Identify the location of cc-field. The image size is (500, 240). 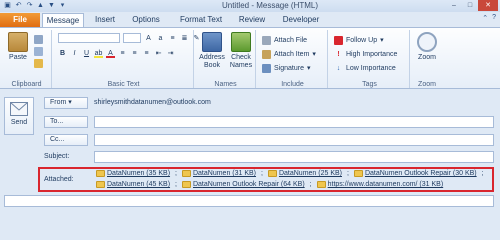
(294, 140).